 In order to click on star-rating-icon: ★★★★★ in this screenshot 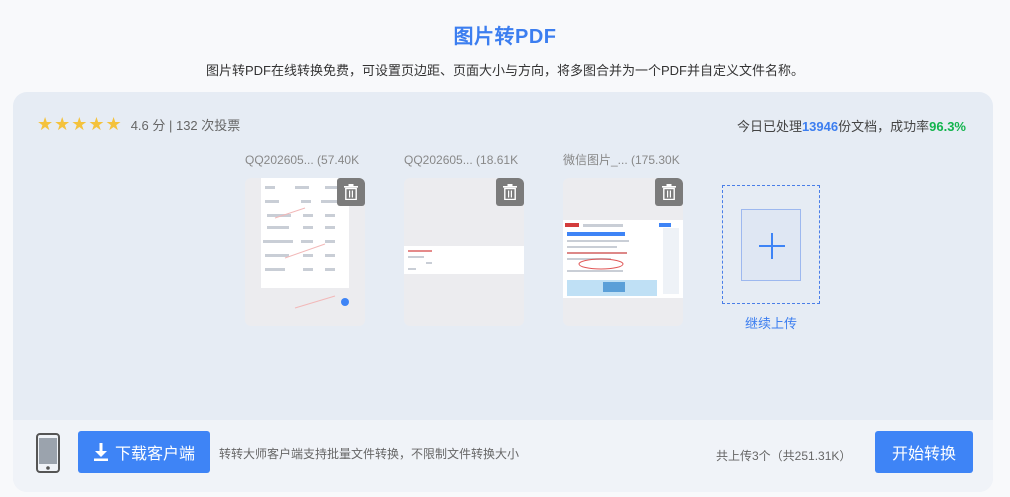, I will do `click(80, 124)`.